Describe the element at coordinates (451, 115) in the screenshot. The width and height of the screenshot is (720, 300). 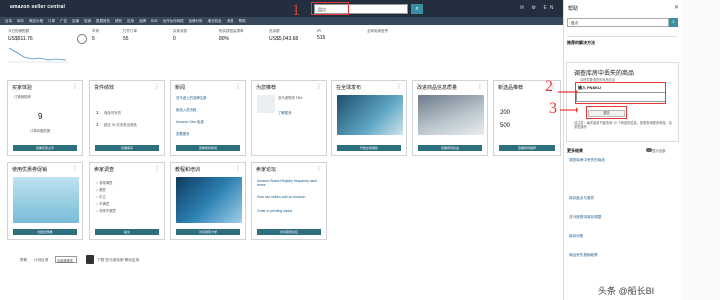
I see `listing-quality-image` at that location.